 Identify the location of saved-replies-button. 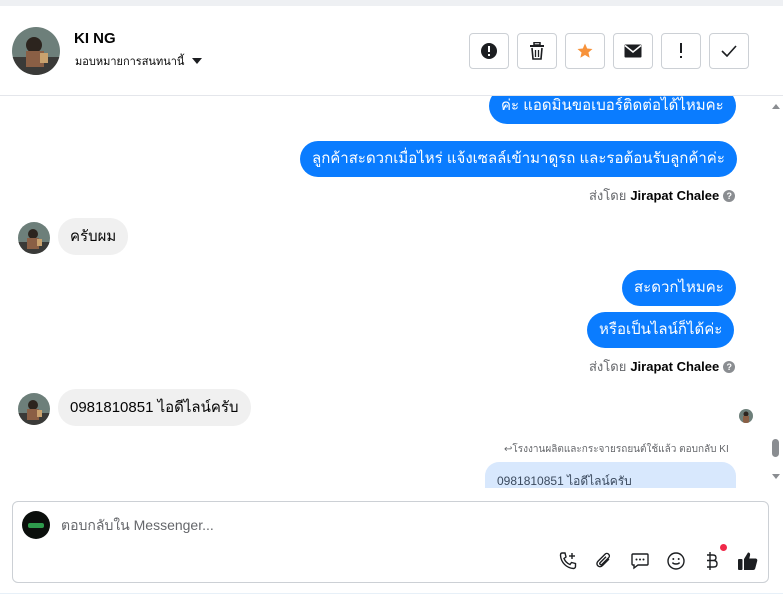
(639, 560).